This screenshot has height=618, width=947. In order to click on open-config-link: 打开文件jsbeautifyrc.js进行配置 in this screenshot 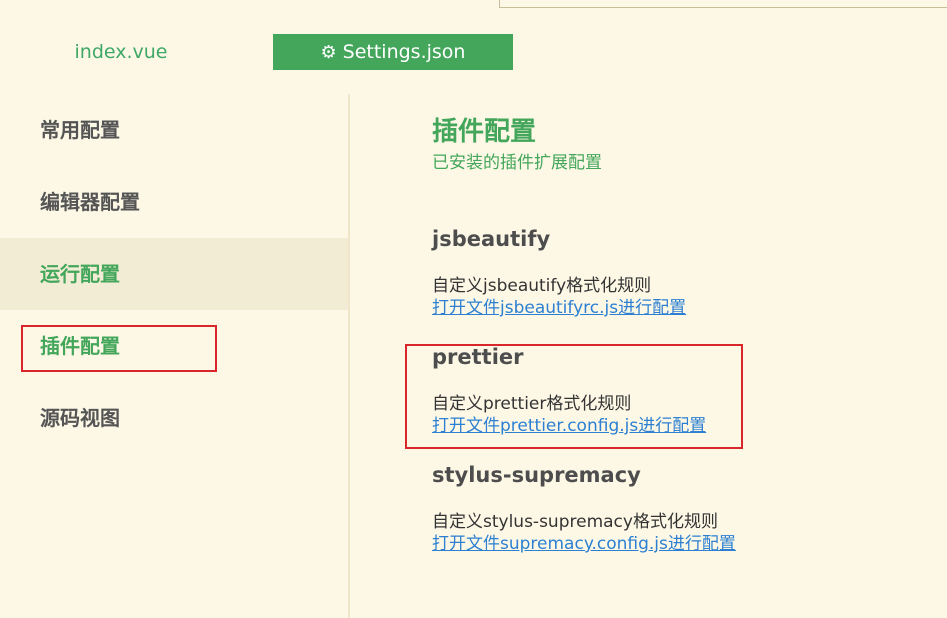, I will do `click(559, 308)`.